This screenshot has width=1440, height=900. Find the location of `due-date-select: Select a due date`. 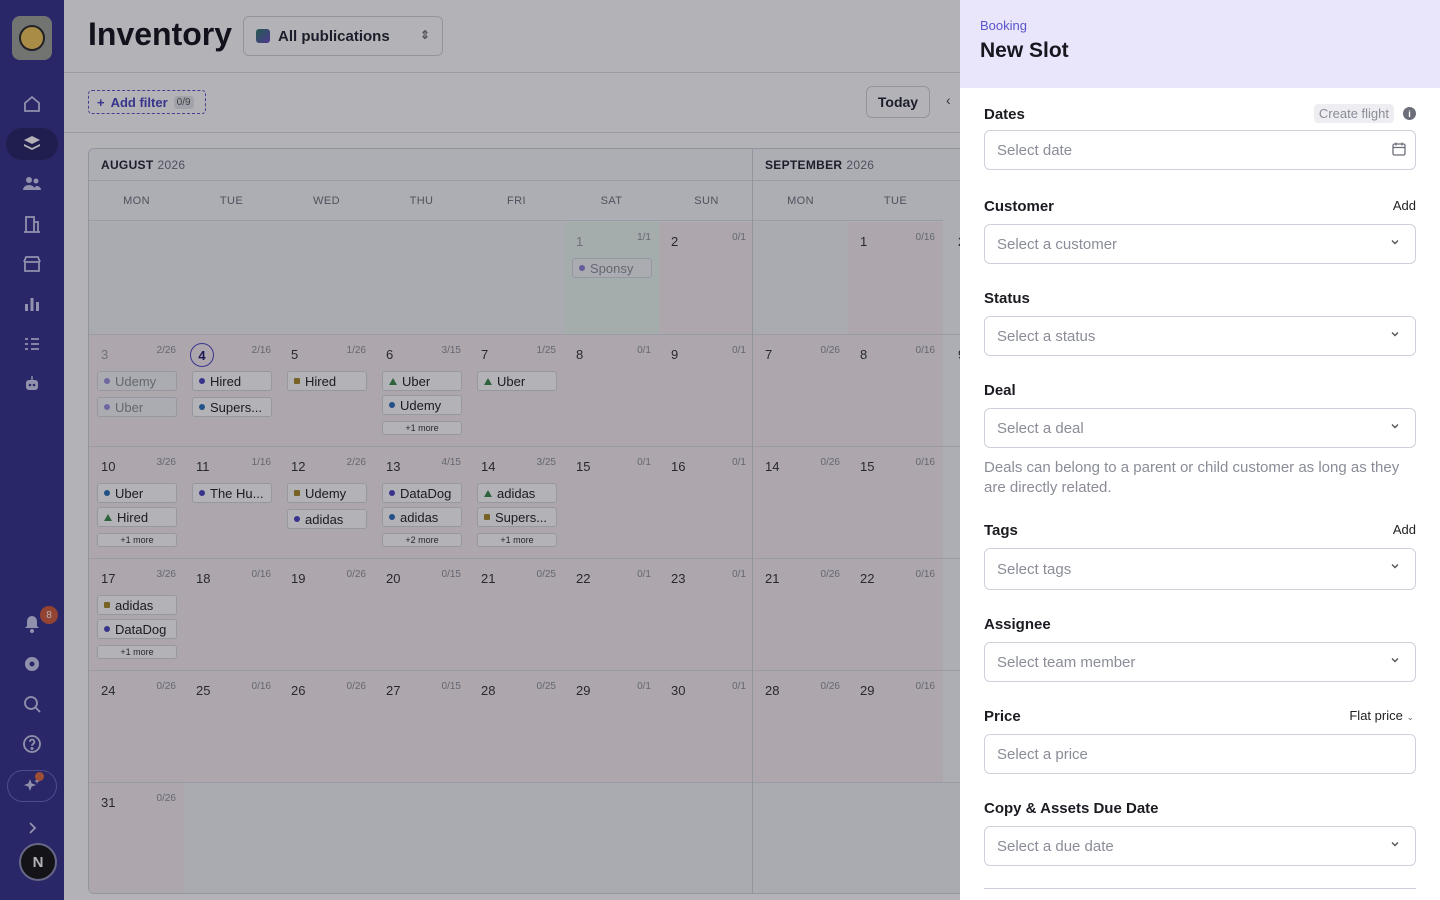

due-date-select: Select a due date is located at coordinates (1200, 846).